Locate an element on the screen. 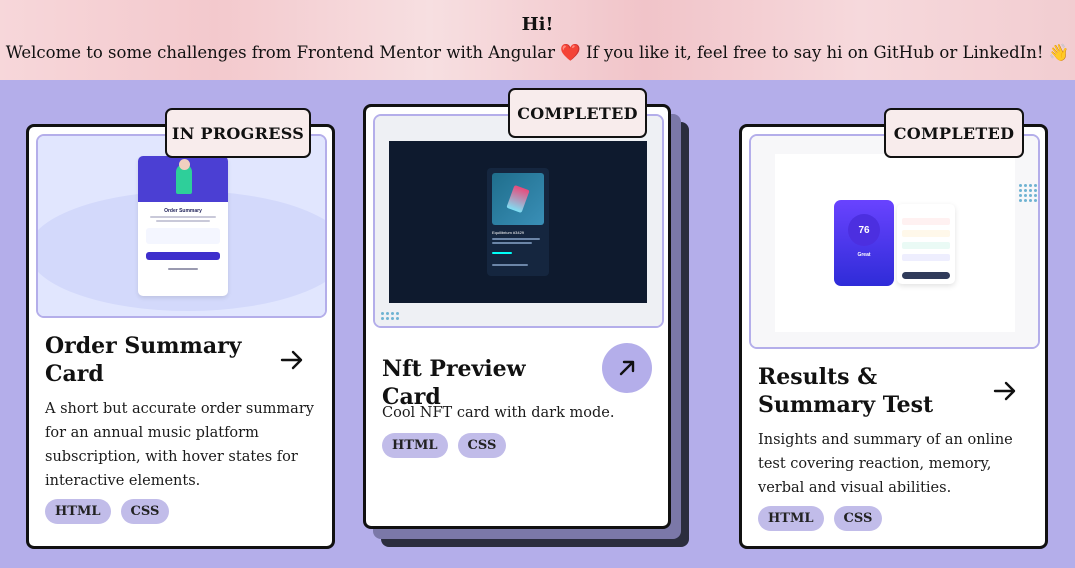 The height and width of the screenshot is (568, 1075). heart-icon: ❤️ is located at coordinates (570, 52).